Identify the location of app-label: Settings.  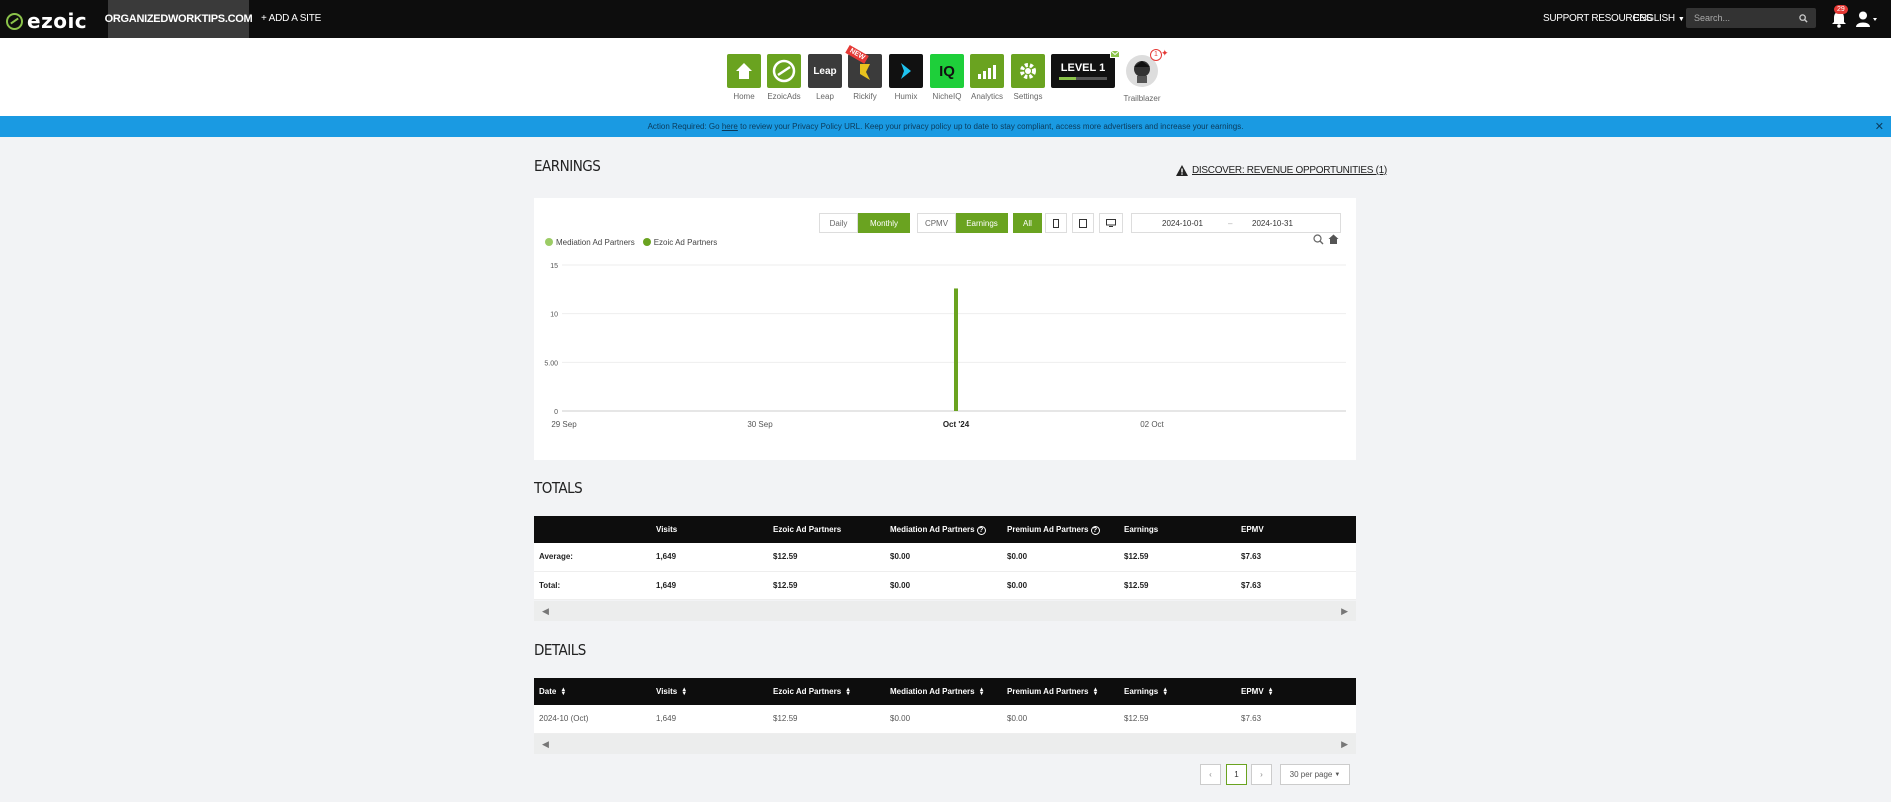
(1028, 96).